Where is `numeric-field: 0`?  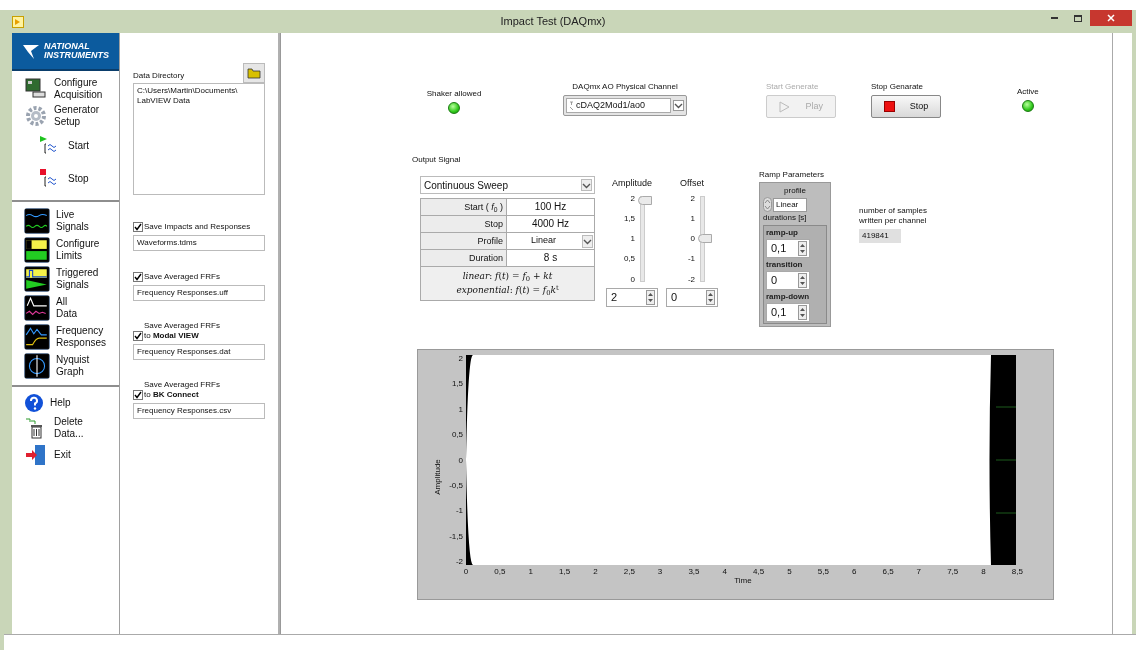
numeric-field: 0 is located at coordinates (692, 297).